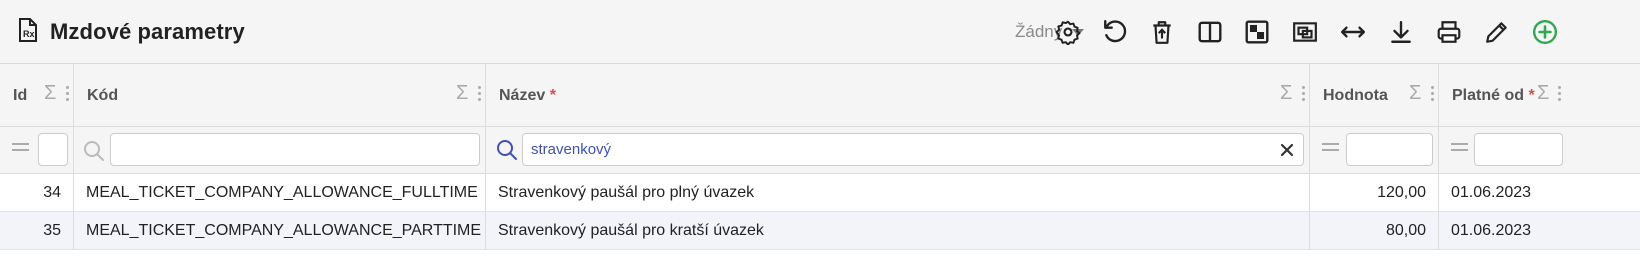 The height and width of the screenshot is (265, 1640). I want to click on column-label: Název *, so click(527, 95).